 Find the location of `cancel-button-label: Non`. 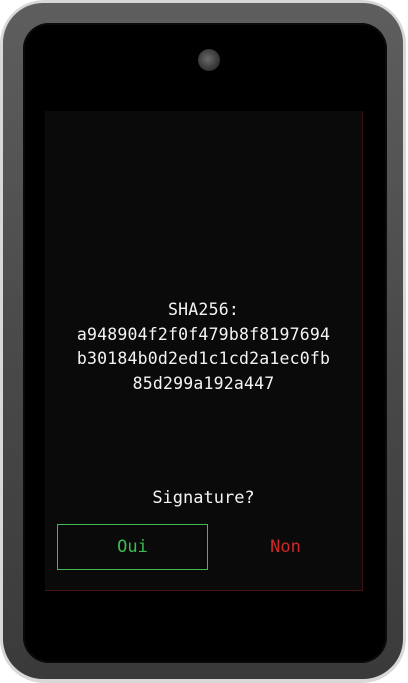

cancel-button-label: Non is located at coordinates (285, 547).